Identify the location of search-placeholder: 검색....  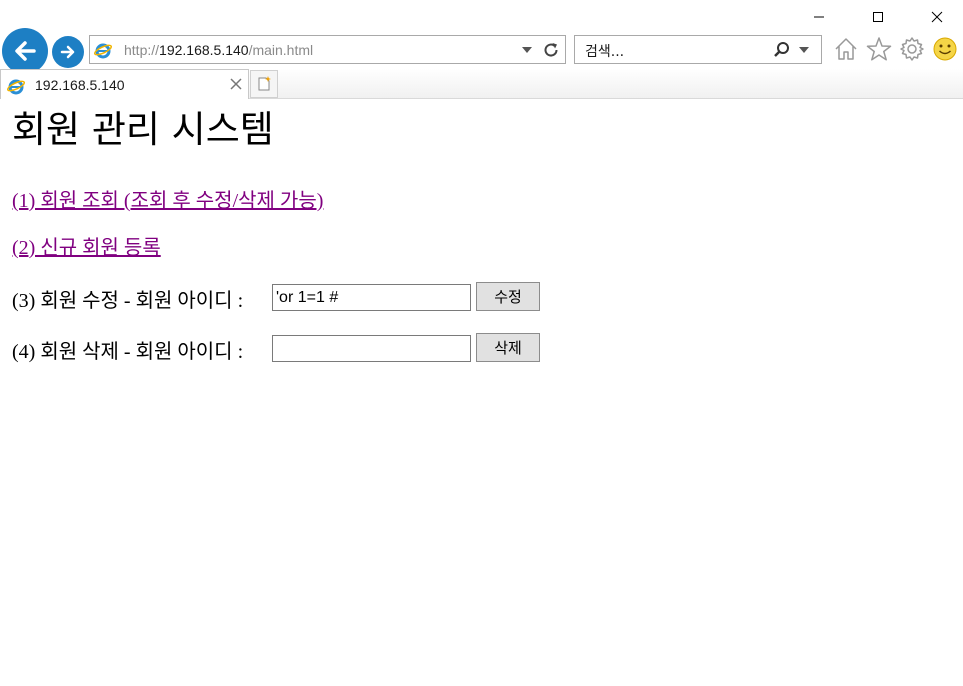
(605, 52).